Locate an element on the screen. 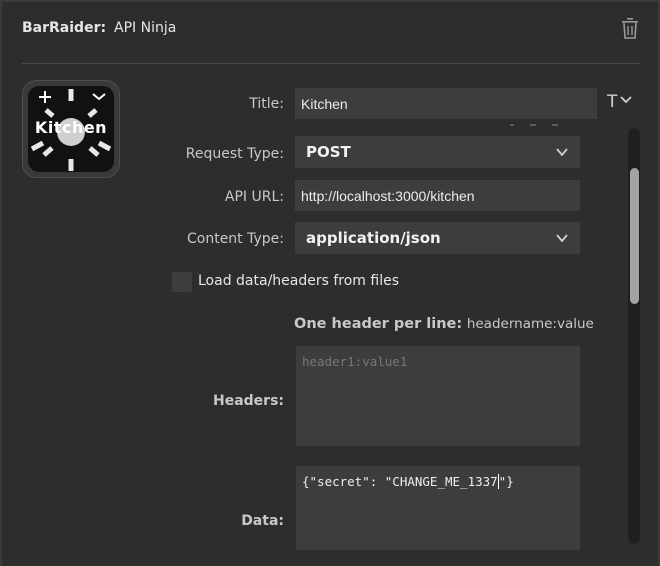  headers-textarea: header1:value1 is located at coordinates (438, 396).